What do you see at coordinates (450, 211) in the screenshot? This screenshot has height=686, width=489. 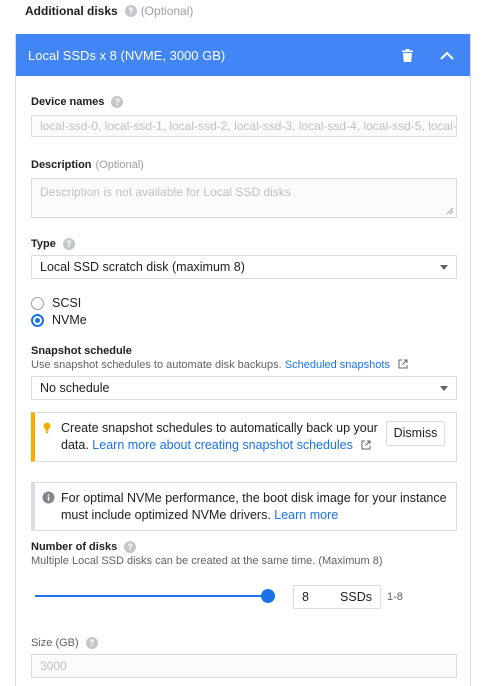 I see `resize-grip-icon` at bounding box center [450, 211].